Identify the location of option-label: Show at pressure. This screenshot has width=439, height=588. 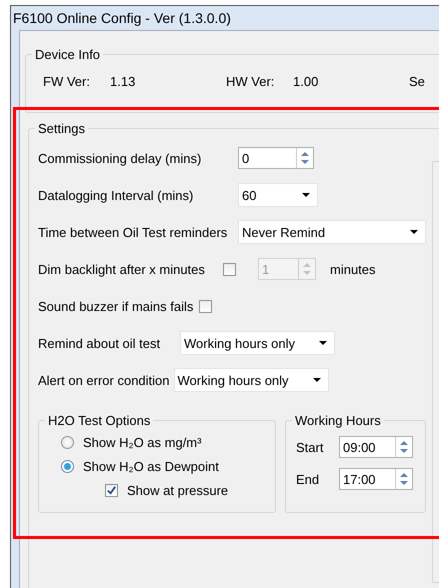
(177, 490).